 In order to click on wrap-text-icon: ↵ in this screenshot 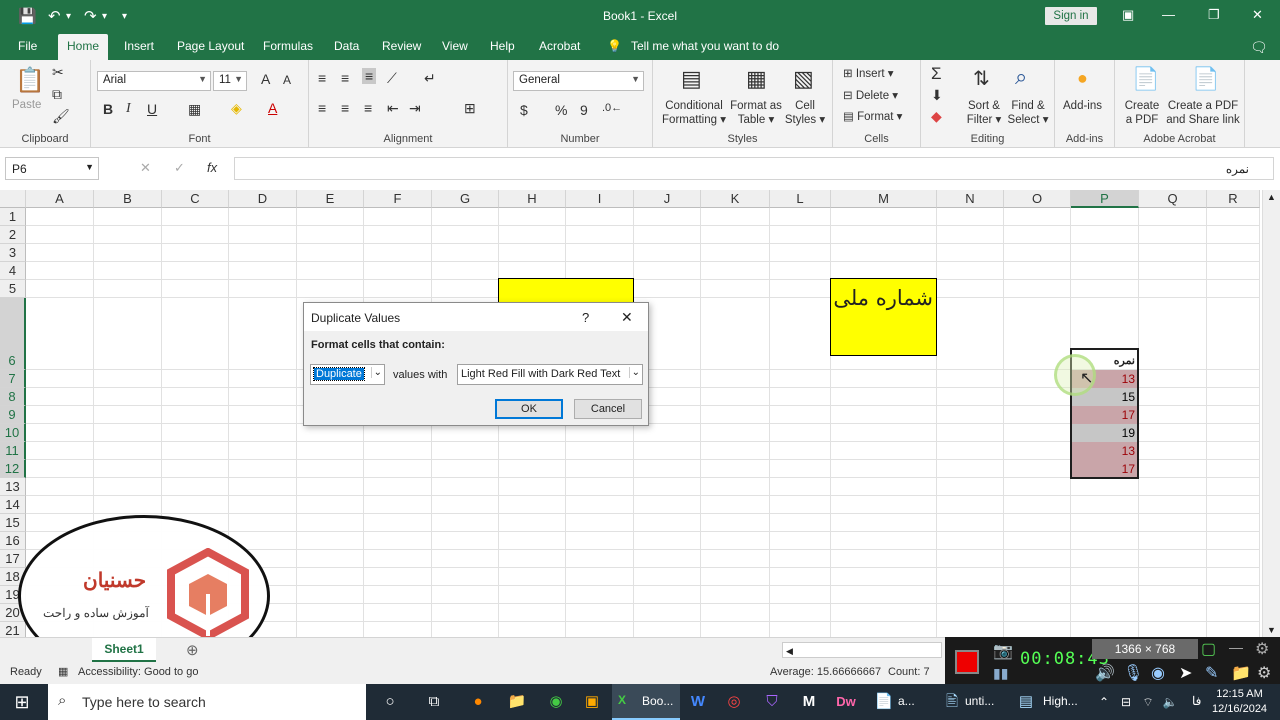, I will do `click(430, 78)`.